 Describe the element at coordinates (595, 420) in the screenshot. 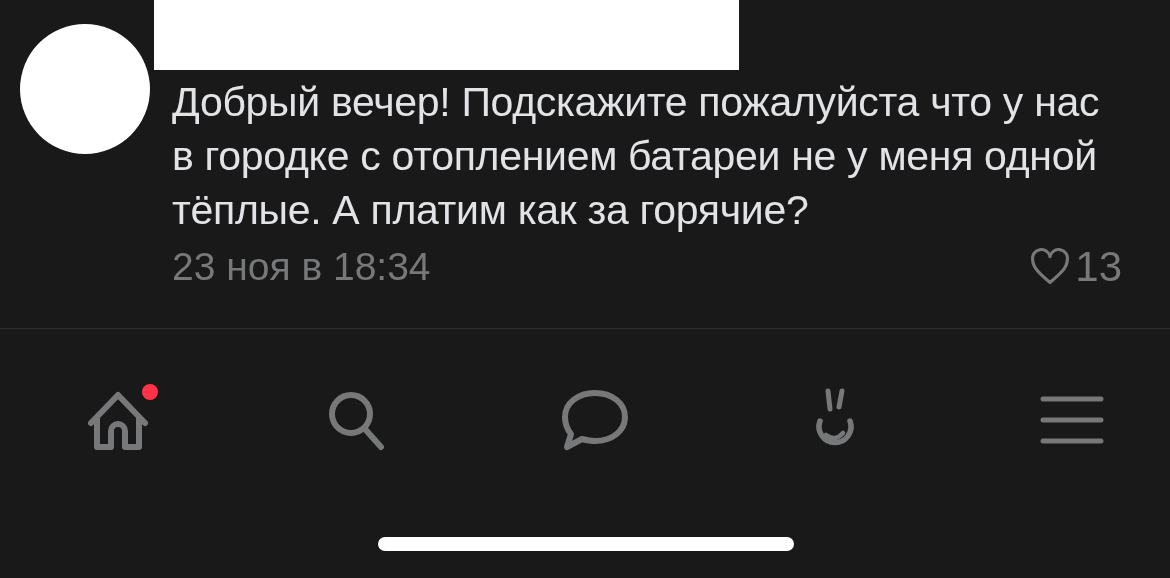

I see `chat-bubble-icon` at that location.